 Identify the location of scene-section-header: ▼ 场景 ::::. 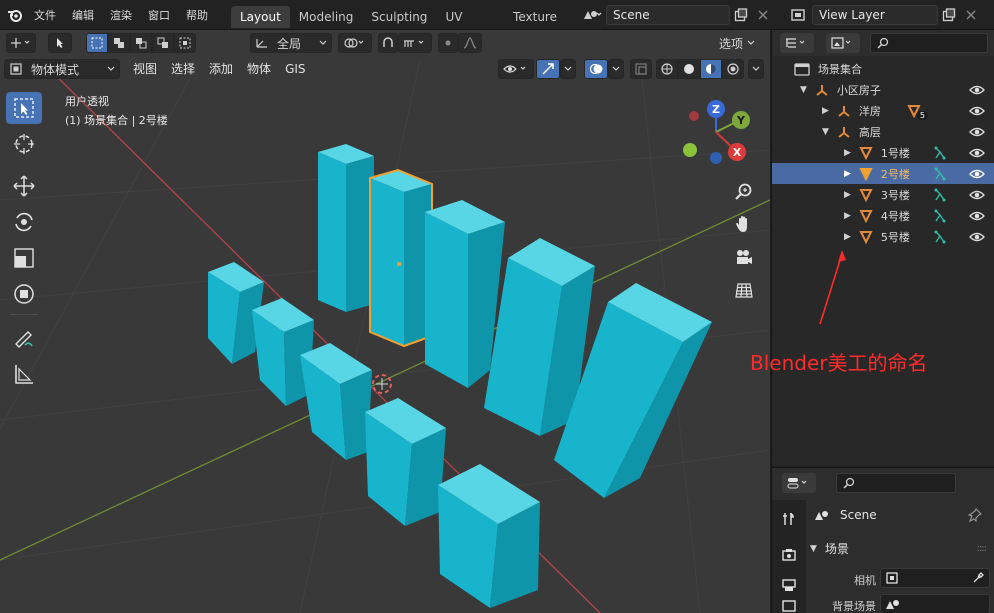
(901, 548).